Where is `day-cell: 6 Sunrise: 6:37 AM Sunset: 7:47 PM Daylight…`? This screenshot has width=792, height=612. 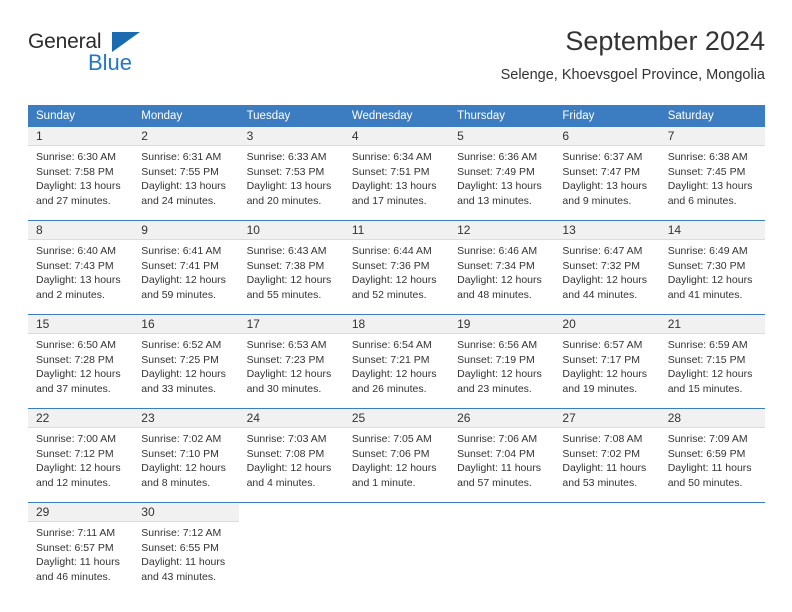
day-cell: 6 Sunrise: 6:37 AM Sunset: 7:47 PM Daylight… is located at coordinates (607, 173).